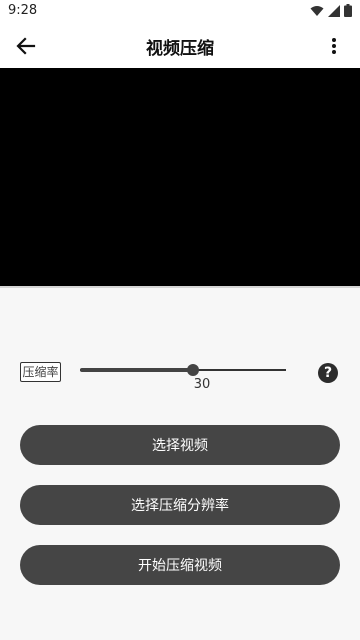 The height and width of the screenshot is (640, 360). Describe the element at coordinates (334, 10) in the screenshot. I see `signal-icon` at that location.